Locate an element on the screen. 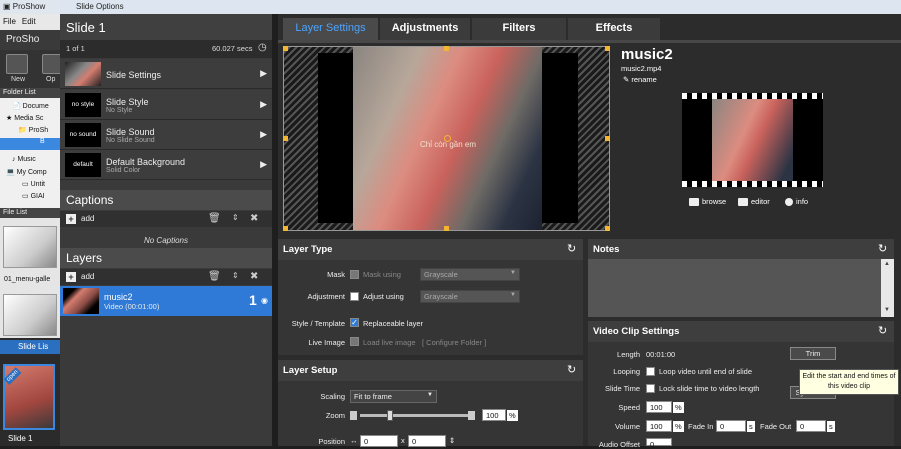  looping-checkbox is located at coordinates (650, 371).